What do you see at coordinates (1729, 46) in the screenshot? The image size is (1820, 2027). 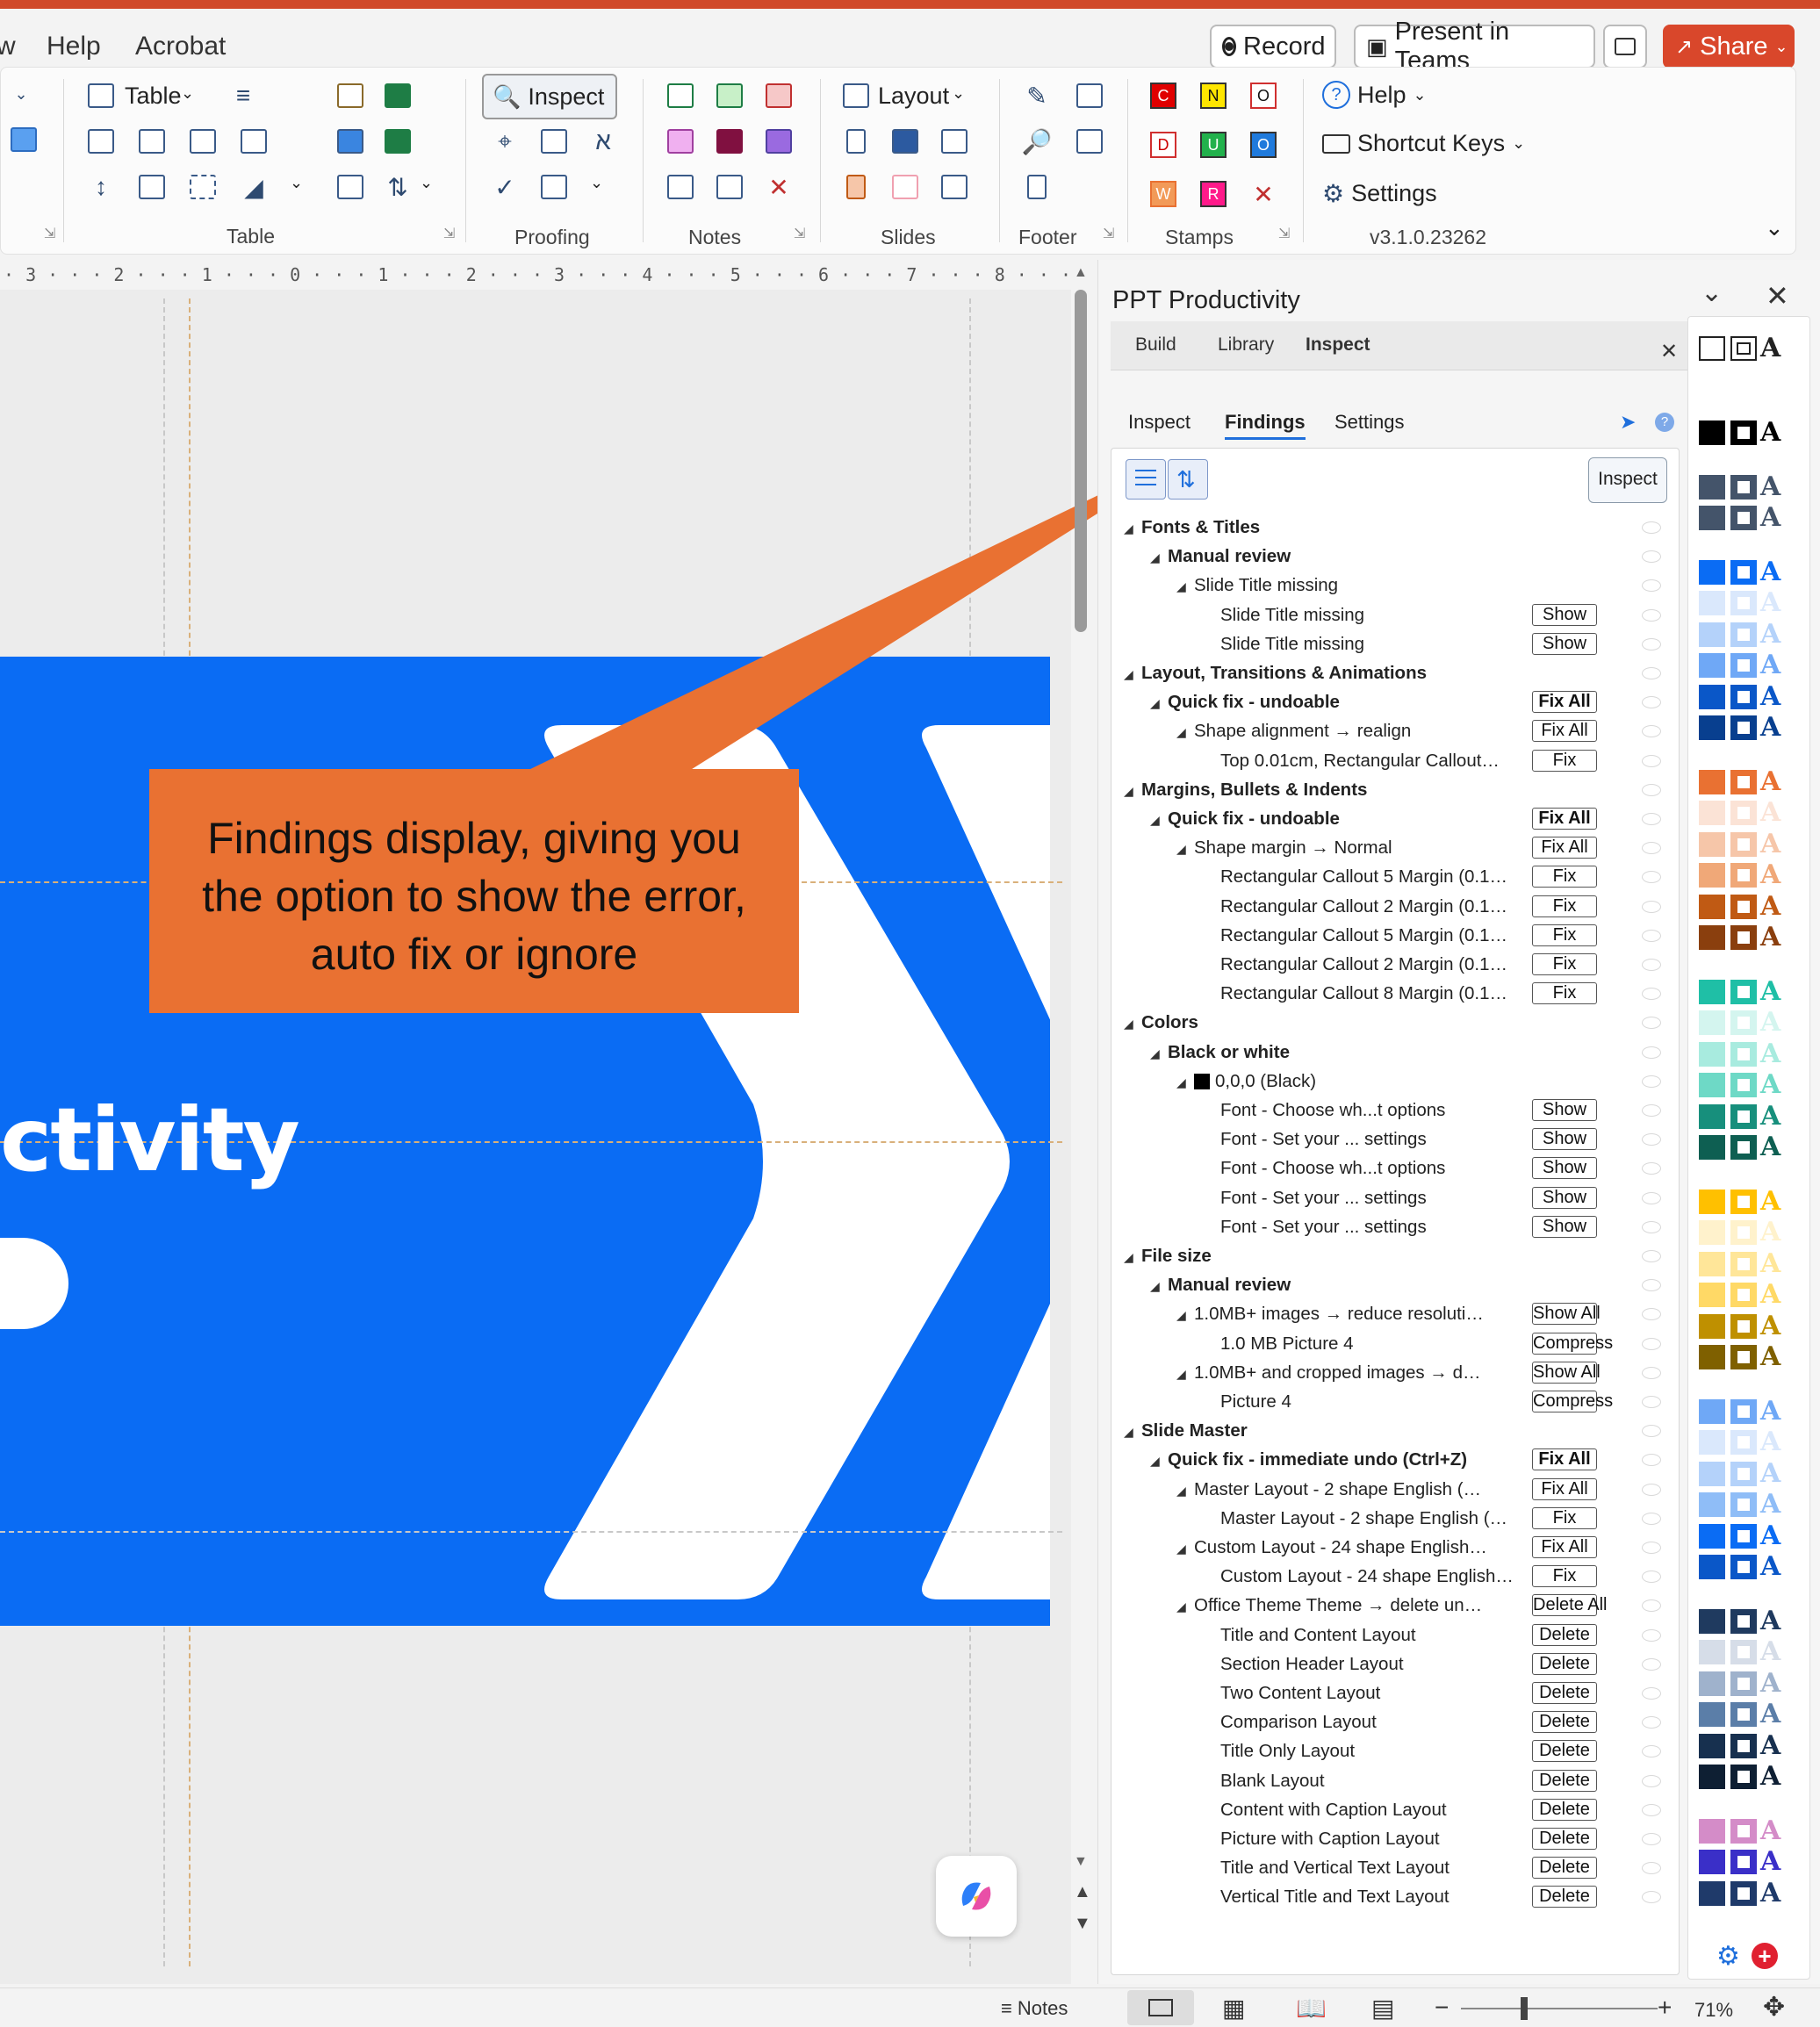 I see `share-button: ↗ Share ⌄` at bounding box center [1729, 46].